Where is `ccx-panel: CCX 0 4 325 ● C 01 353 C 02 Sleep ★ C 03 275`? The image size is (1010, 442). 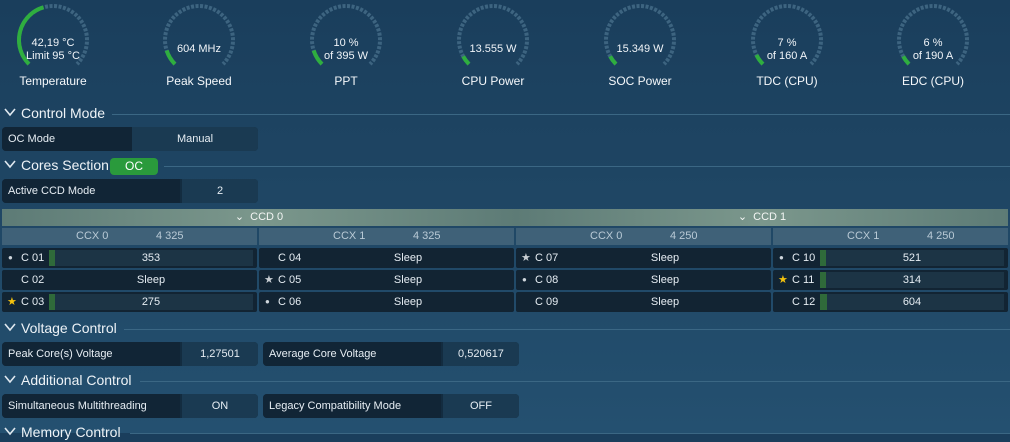 ccx-panel: CCX 0 4 325 ● C 01 353 C 02 Sleep ★ C 03 275 is located at coordinates (129, 270).